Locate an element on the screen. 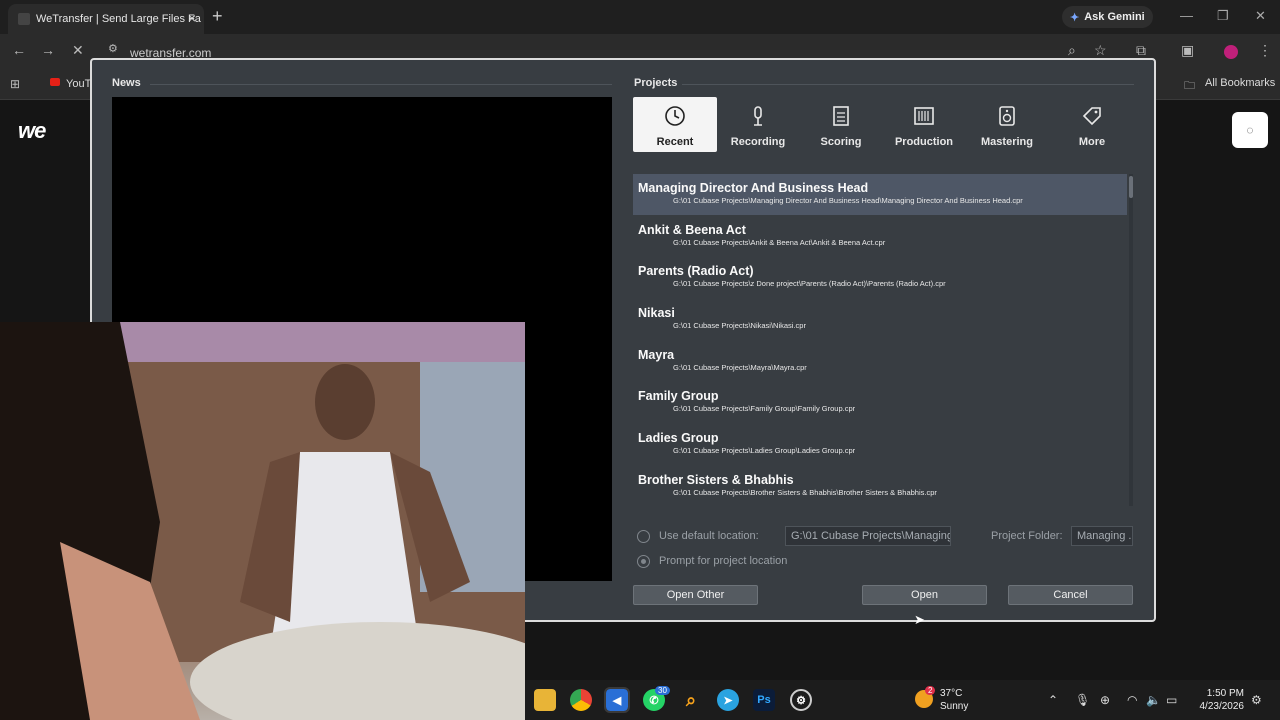  clock-time: 1:50 PM is located at coordinates (1221, 693).